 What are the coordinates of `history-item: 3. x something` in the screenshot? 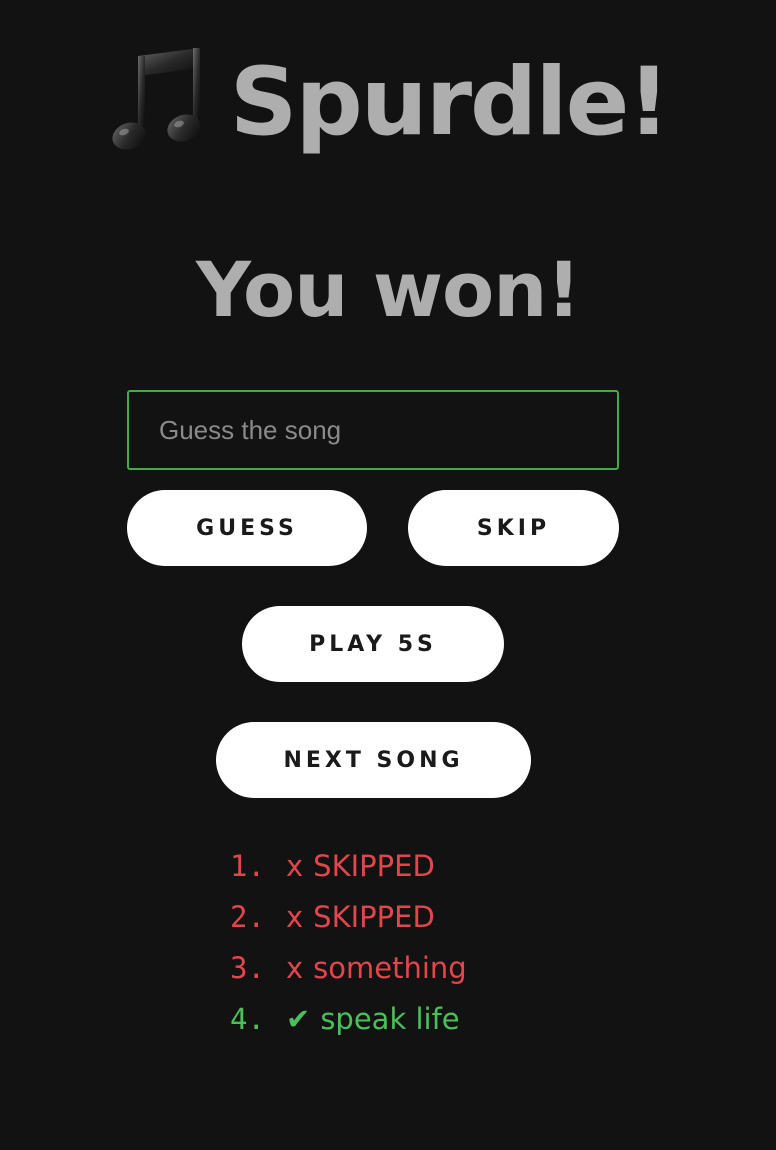 It's located at (348, 967).